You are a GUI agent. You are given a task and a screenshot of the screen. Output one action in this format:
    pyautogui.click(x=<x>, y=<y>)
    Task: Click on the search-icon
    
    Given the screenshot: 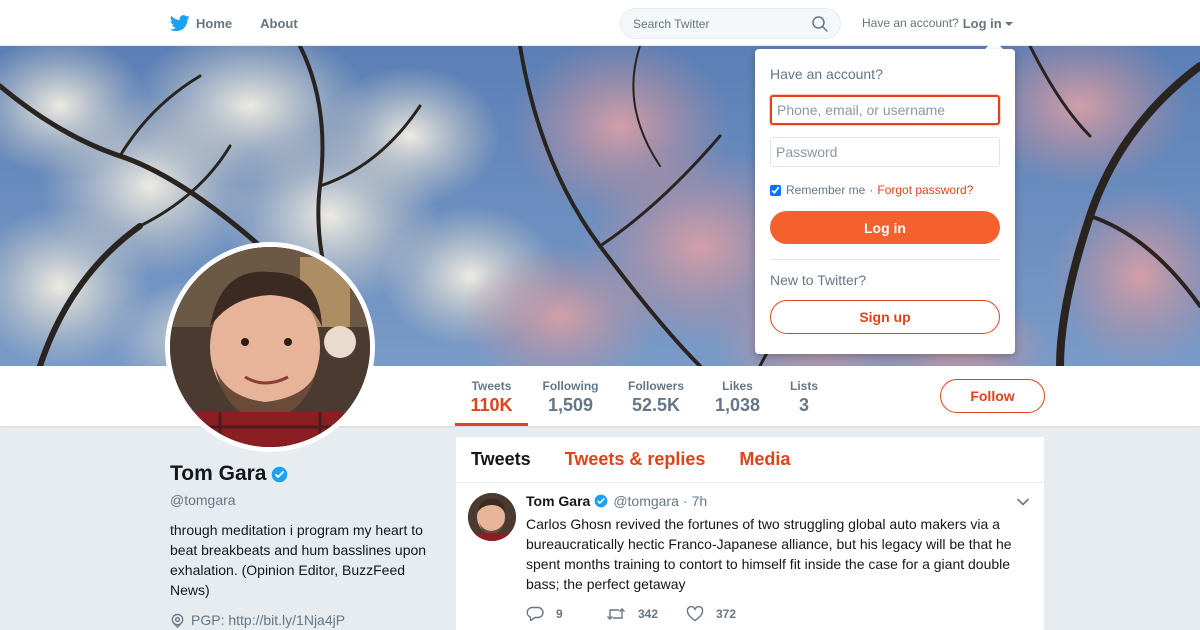 What is the action you would take?
    pyautogui.click(x=820, y=23)
    